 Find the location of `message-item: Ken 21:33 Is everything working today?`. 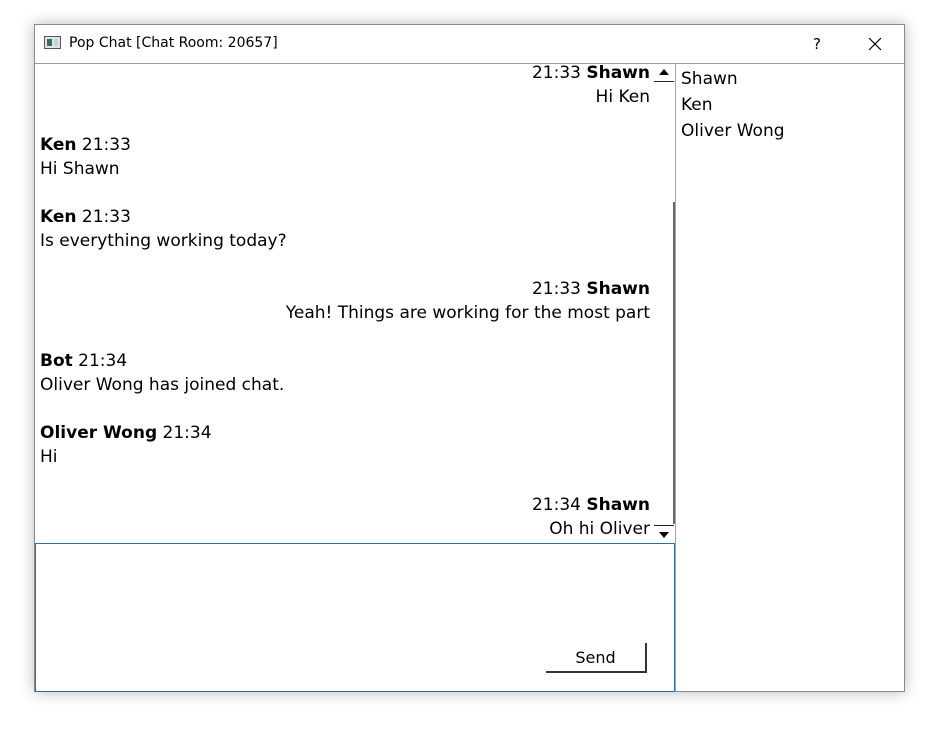

message-item: Ken 21:33 Is everything working today? is located at coordinates (345, 229).